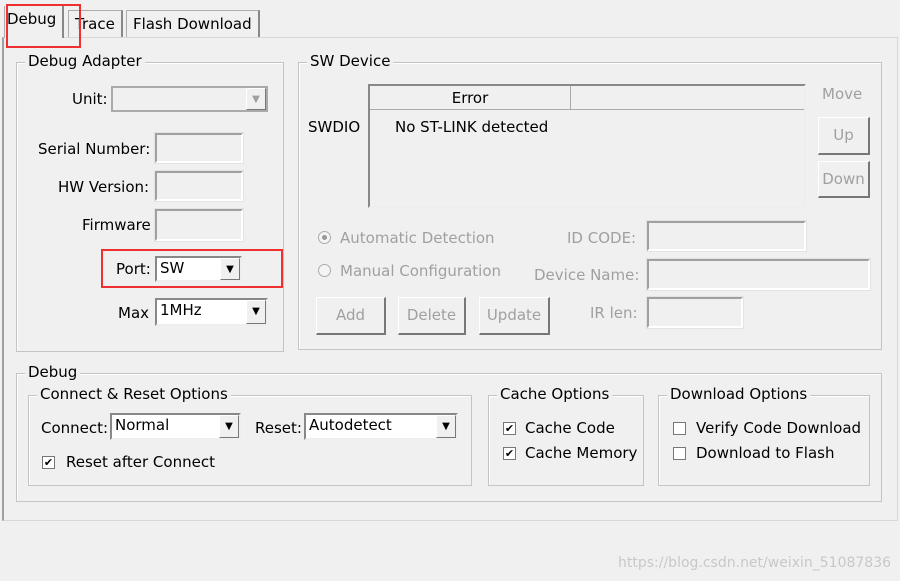 The width and height of the screenshot is (900, 581). Describe the element at coordinates (587, 146) in the screenshot. I see `device-list: Error No ST-LINK detected` at that location.